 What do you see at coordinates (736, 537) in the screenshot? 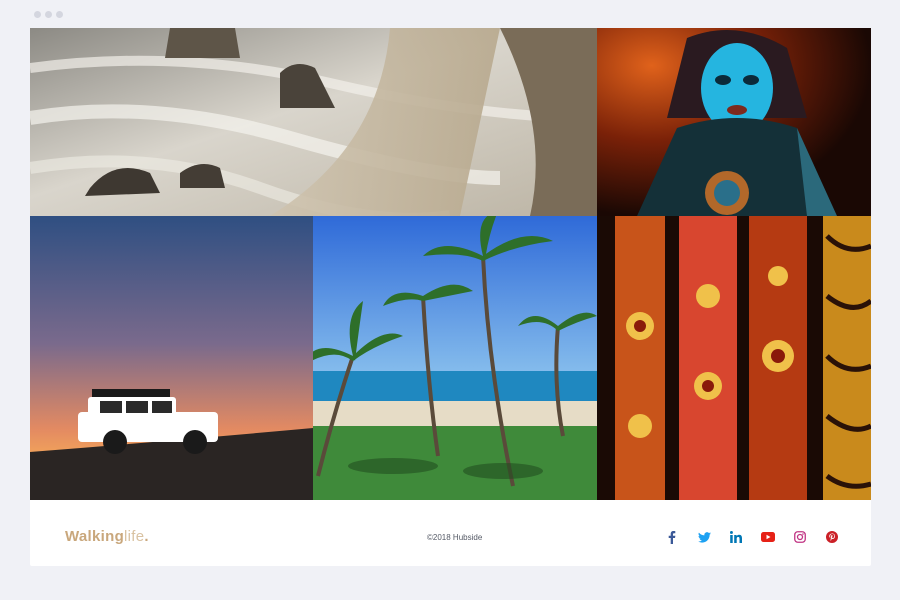
I see `linkedin-icon` at bounding box center [736, 537].